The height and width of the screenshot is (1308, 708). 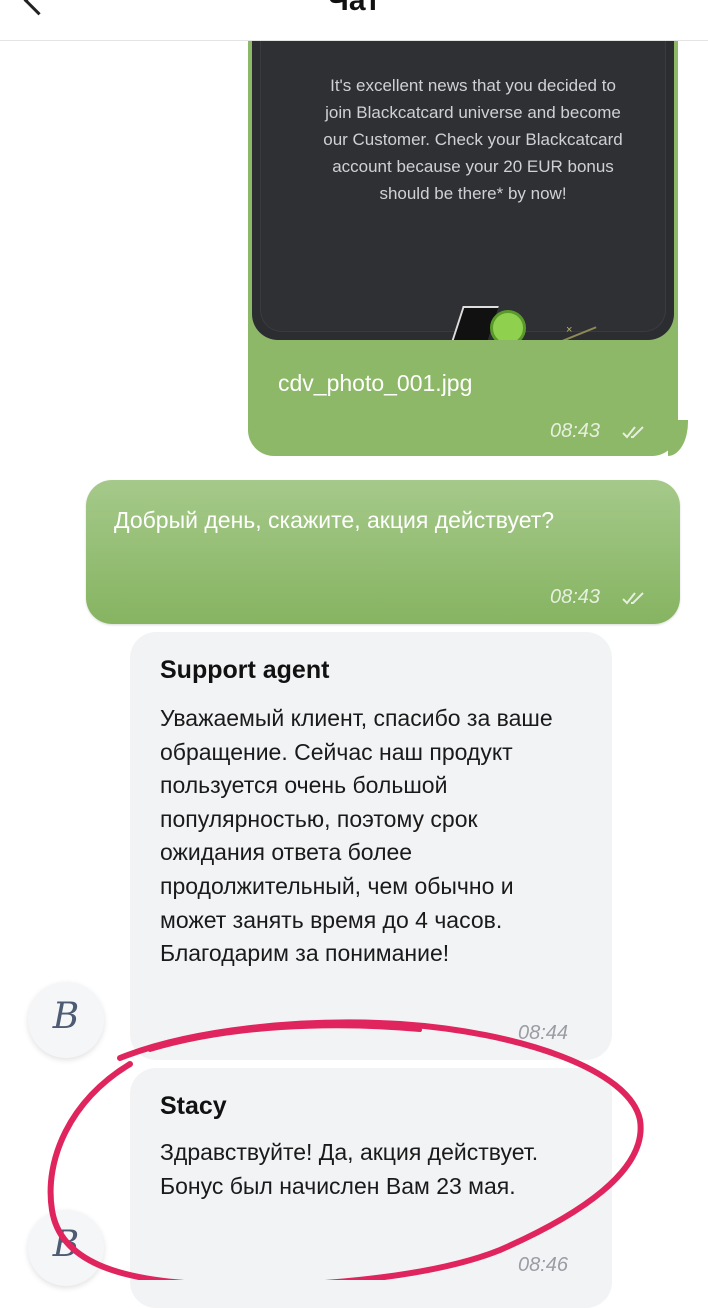 What do you see at coordinates (334, 520) in the screenshot?
I see `message-text: Добрый день, скажите, акция действует?` at bounding box center [334, 520].